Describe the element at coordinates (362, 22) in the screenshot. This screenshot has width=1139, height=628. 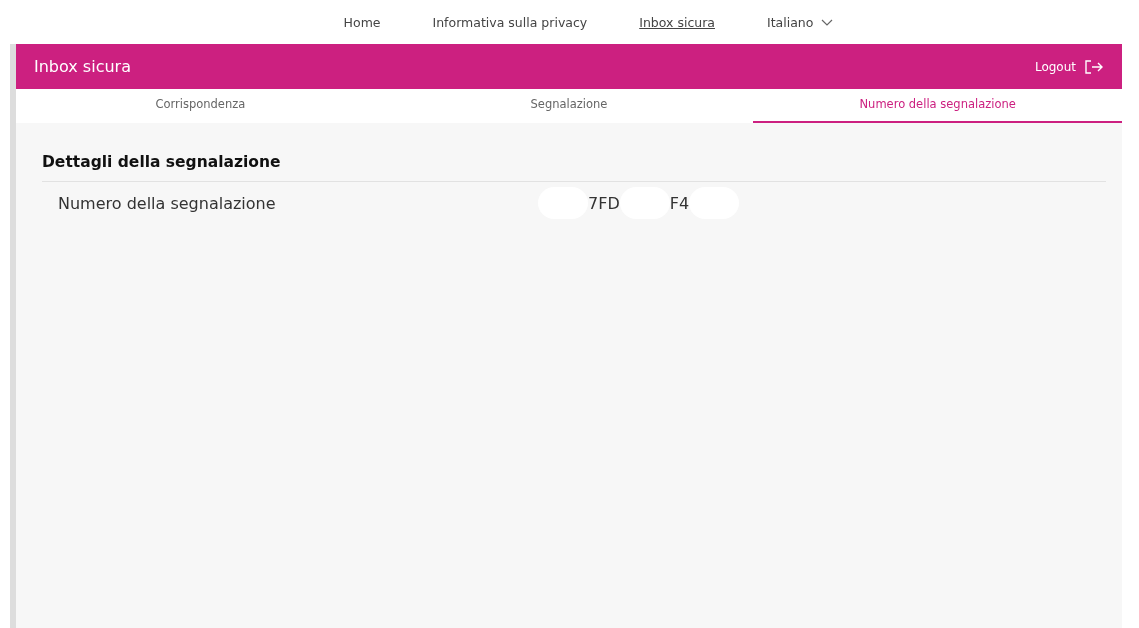
I see `nav-link: Home` at that location.